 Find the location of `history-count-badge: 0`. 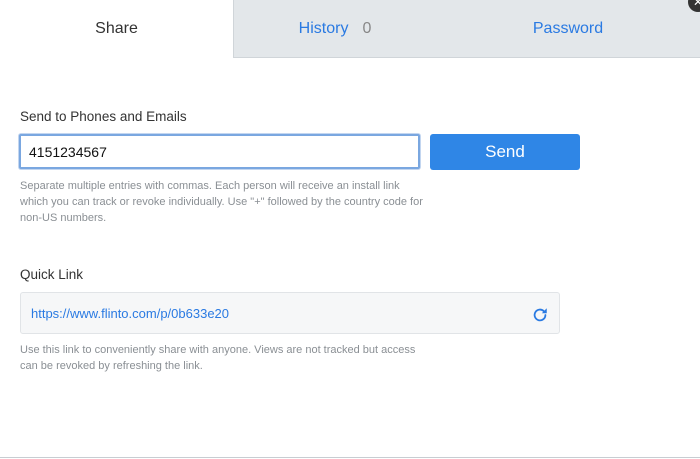

history-count-badge: 0 is located at coordinates (367, 28).